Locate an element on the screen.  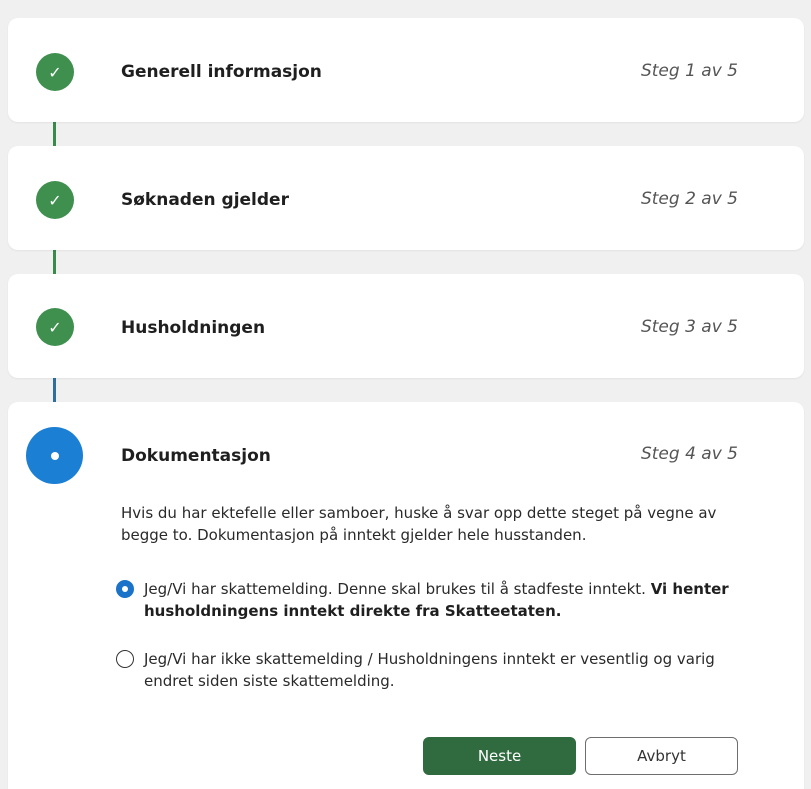
radio-button-unselected is located at coordinates (125, 659).